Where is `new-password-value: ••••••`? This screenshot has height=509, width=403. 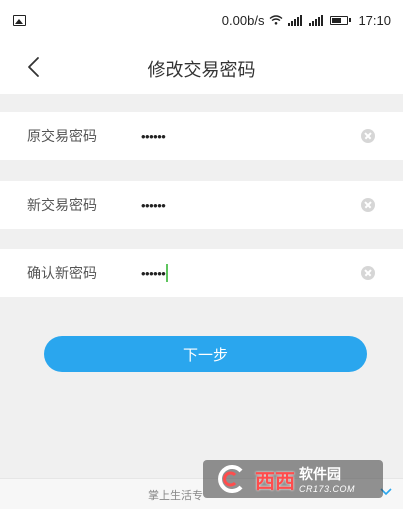
new-password-value: •••••• is located at coordinates (153, 205).